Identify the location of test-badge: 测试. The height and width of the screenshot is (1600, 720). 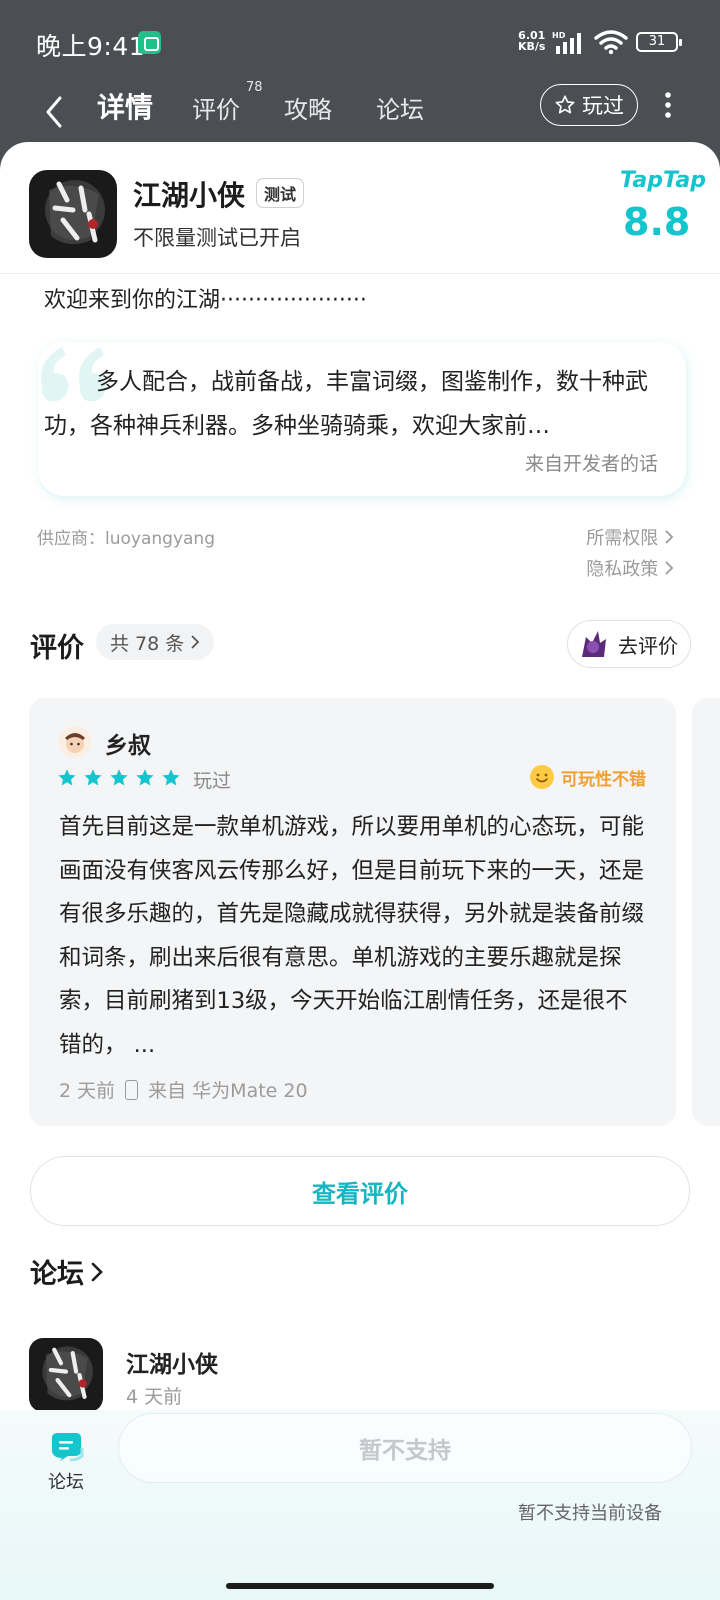
(280, 193).